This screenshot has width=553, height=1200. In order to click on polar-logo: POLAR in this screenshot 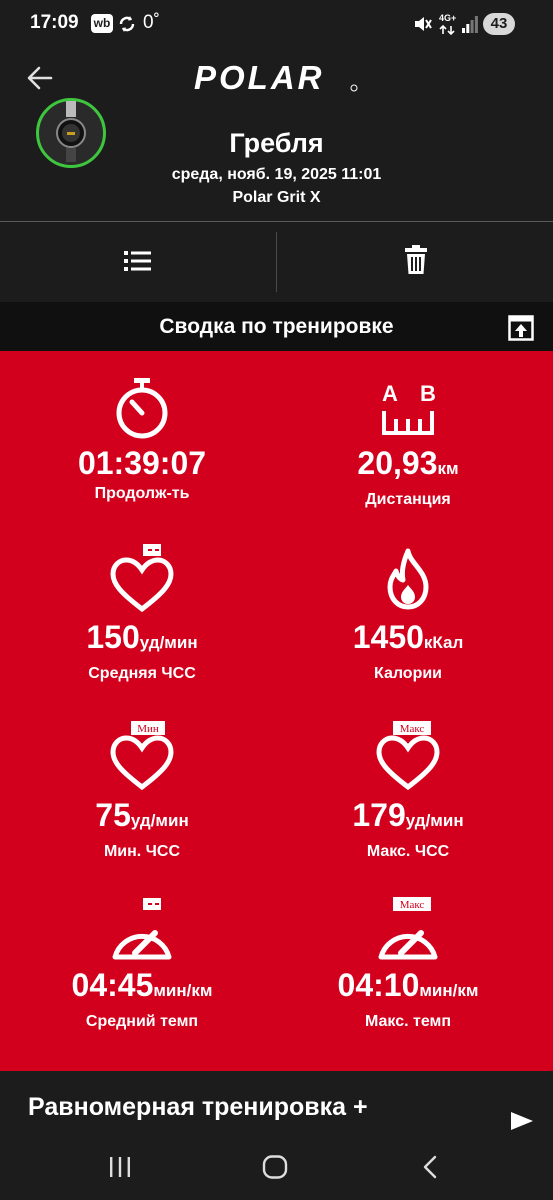, I will do `click(276, 78)`.